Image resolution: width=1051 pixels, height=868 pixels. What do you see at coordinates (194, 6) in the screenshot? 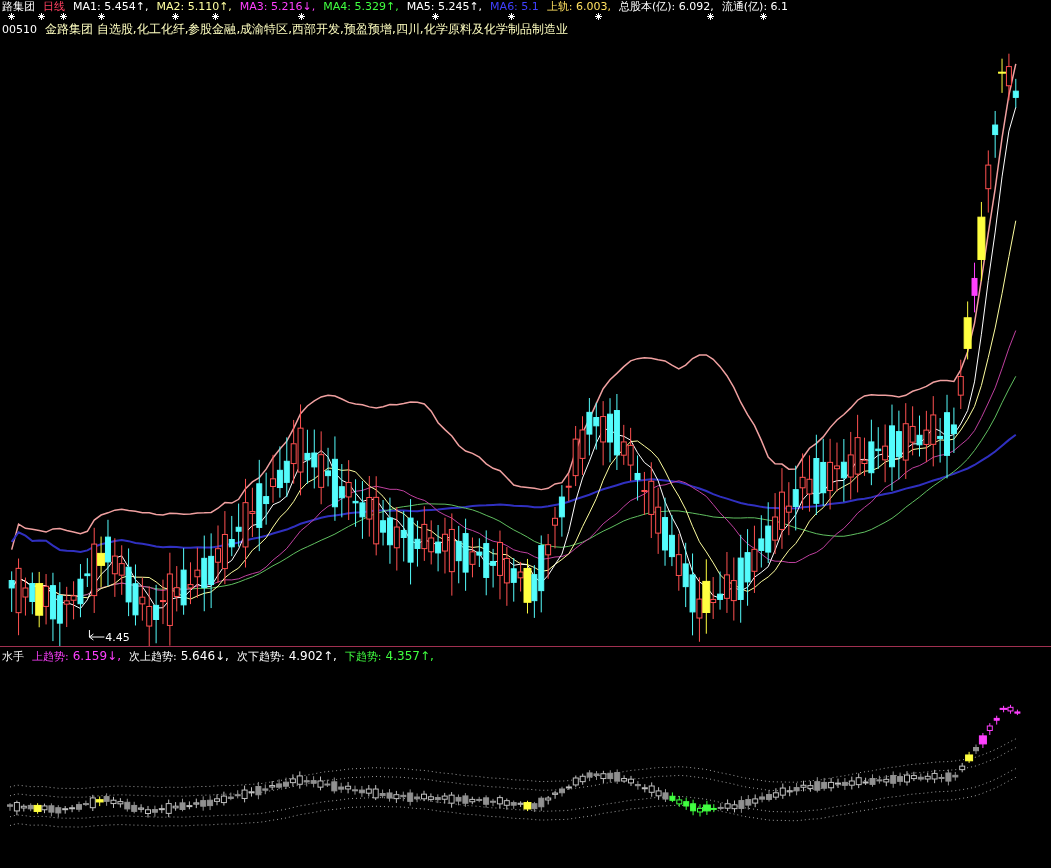
I see `legend-value: MA2: 5.110↑,` at bounding box center [194, 6].